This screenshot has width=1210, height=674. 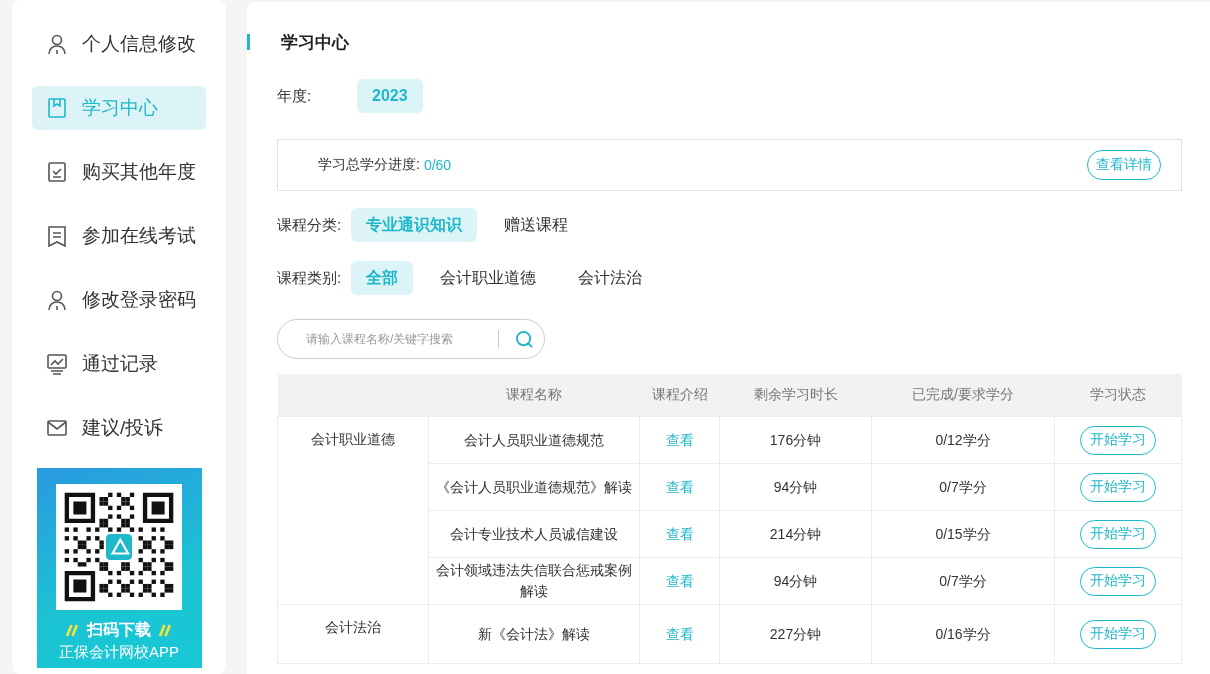 What do you see at coordinates (119, 236) in the screenshot?
I see `sidebar-item: 参加在线考试` at bounding box center [119, 236].